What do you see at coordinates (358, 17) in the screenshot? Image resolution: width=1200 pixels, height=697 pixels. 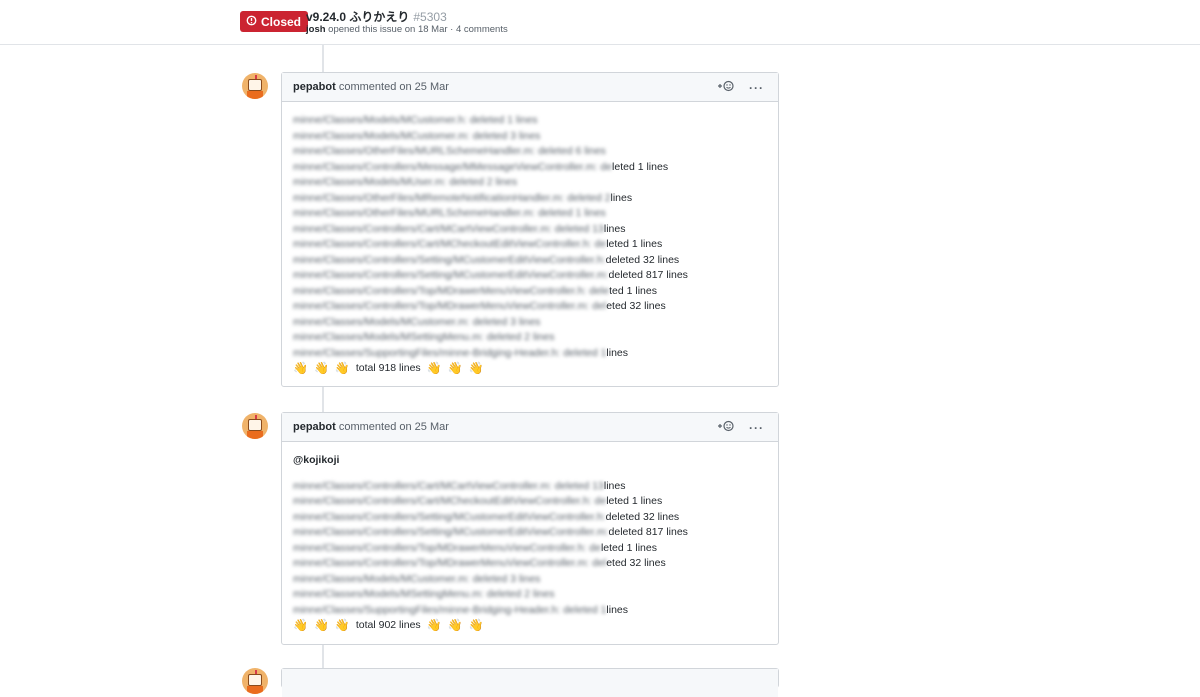 I see `issue-title-text: v9.24.0 ふりかえり` at bounding box center [358, 17].